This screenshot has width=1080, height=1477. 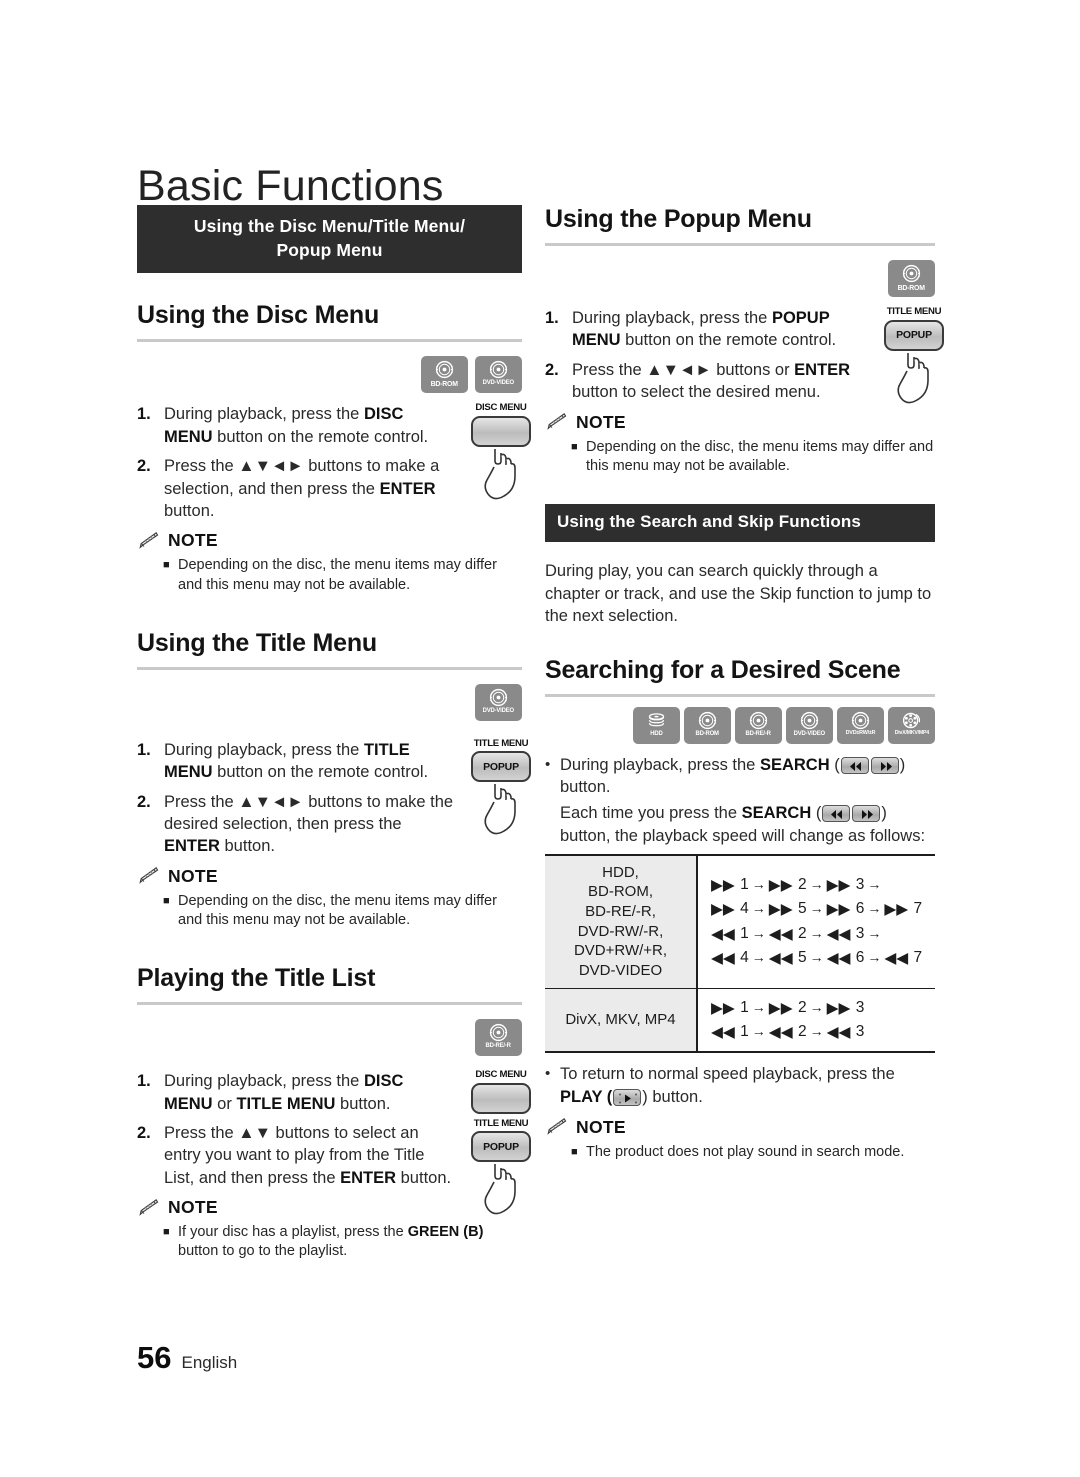 I want to click on media-badge-row: BD-RE/-R, so click(x=329, y=1038).